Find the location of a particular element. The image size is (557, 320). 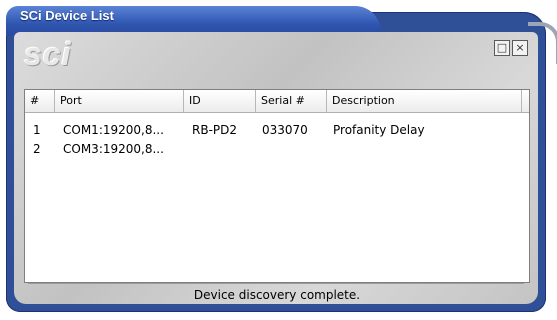

close-button: × is located at coordinates (520, 48).